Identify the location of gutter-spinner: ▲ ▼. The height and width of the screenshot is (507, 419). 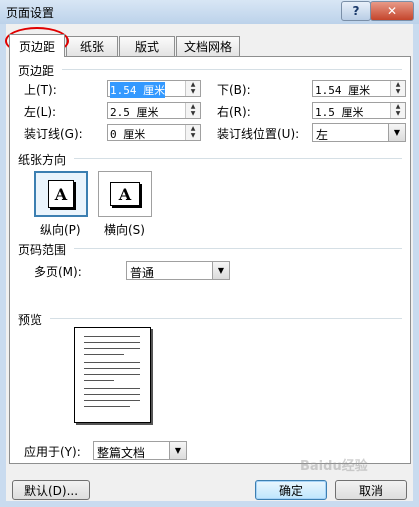
(192, 132).